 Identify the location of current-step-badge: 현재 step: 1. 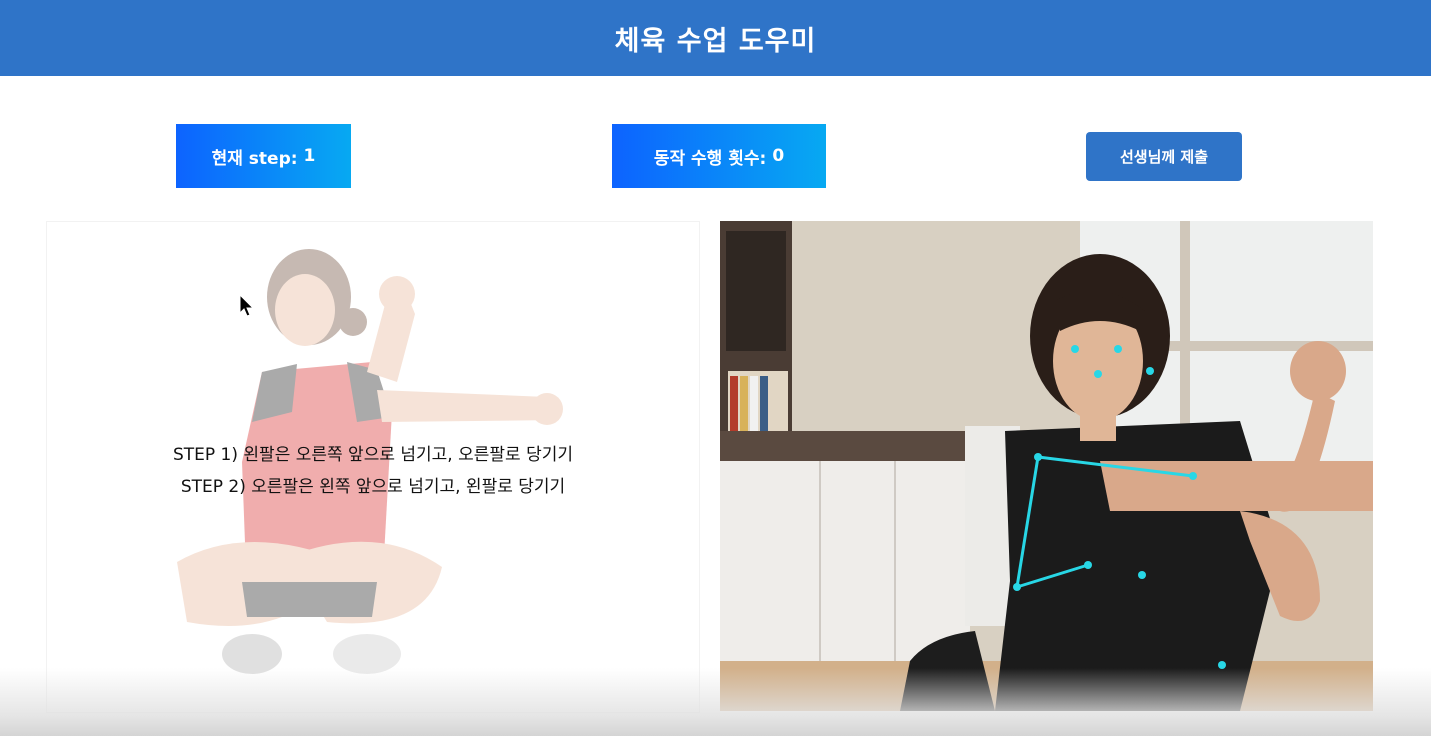
(263, 156).